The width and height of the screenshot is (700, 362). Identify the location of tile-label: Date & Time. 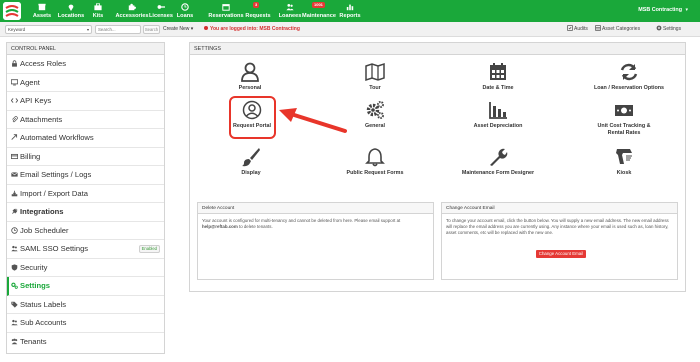
(498, 88).